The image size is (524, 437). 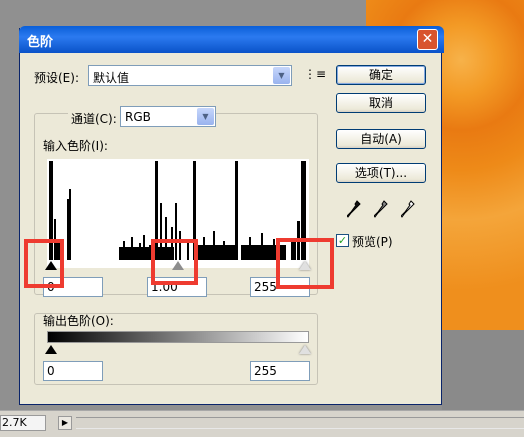 I want to click on cancel-button: 取消, so click(x=381, y=103).